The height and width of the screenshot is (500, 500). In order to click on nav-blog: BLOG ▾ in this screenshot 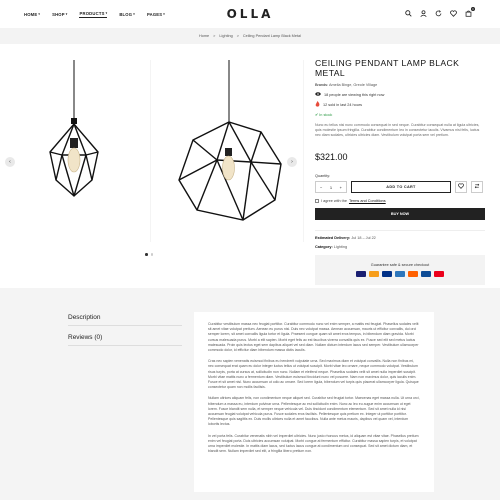, I will do `click(127, 14)`.